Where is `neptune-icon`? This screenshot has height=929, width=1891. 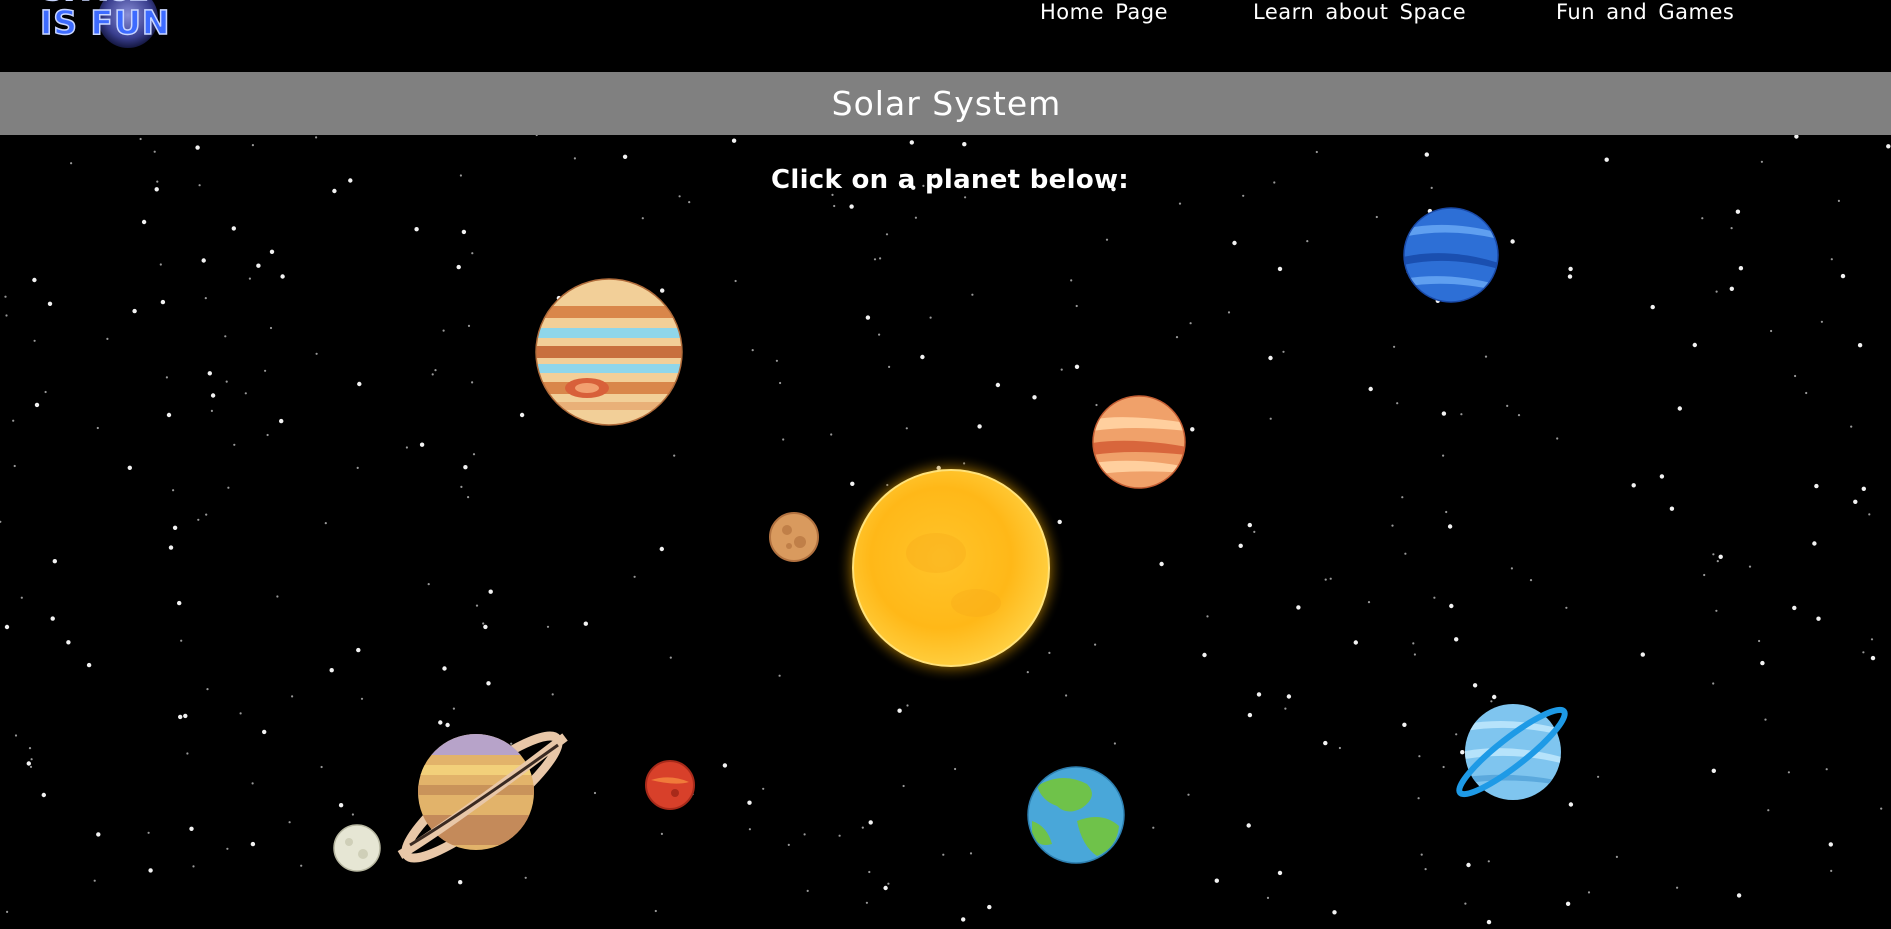 neptune-icon is located at coordinates (1451, 255).